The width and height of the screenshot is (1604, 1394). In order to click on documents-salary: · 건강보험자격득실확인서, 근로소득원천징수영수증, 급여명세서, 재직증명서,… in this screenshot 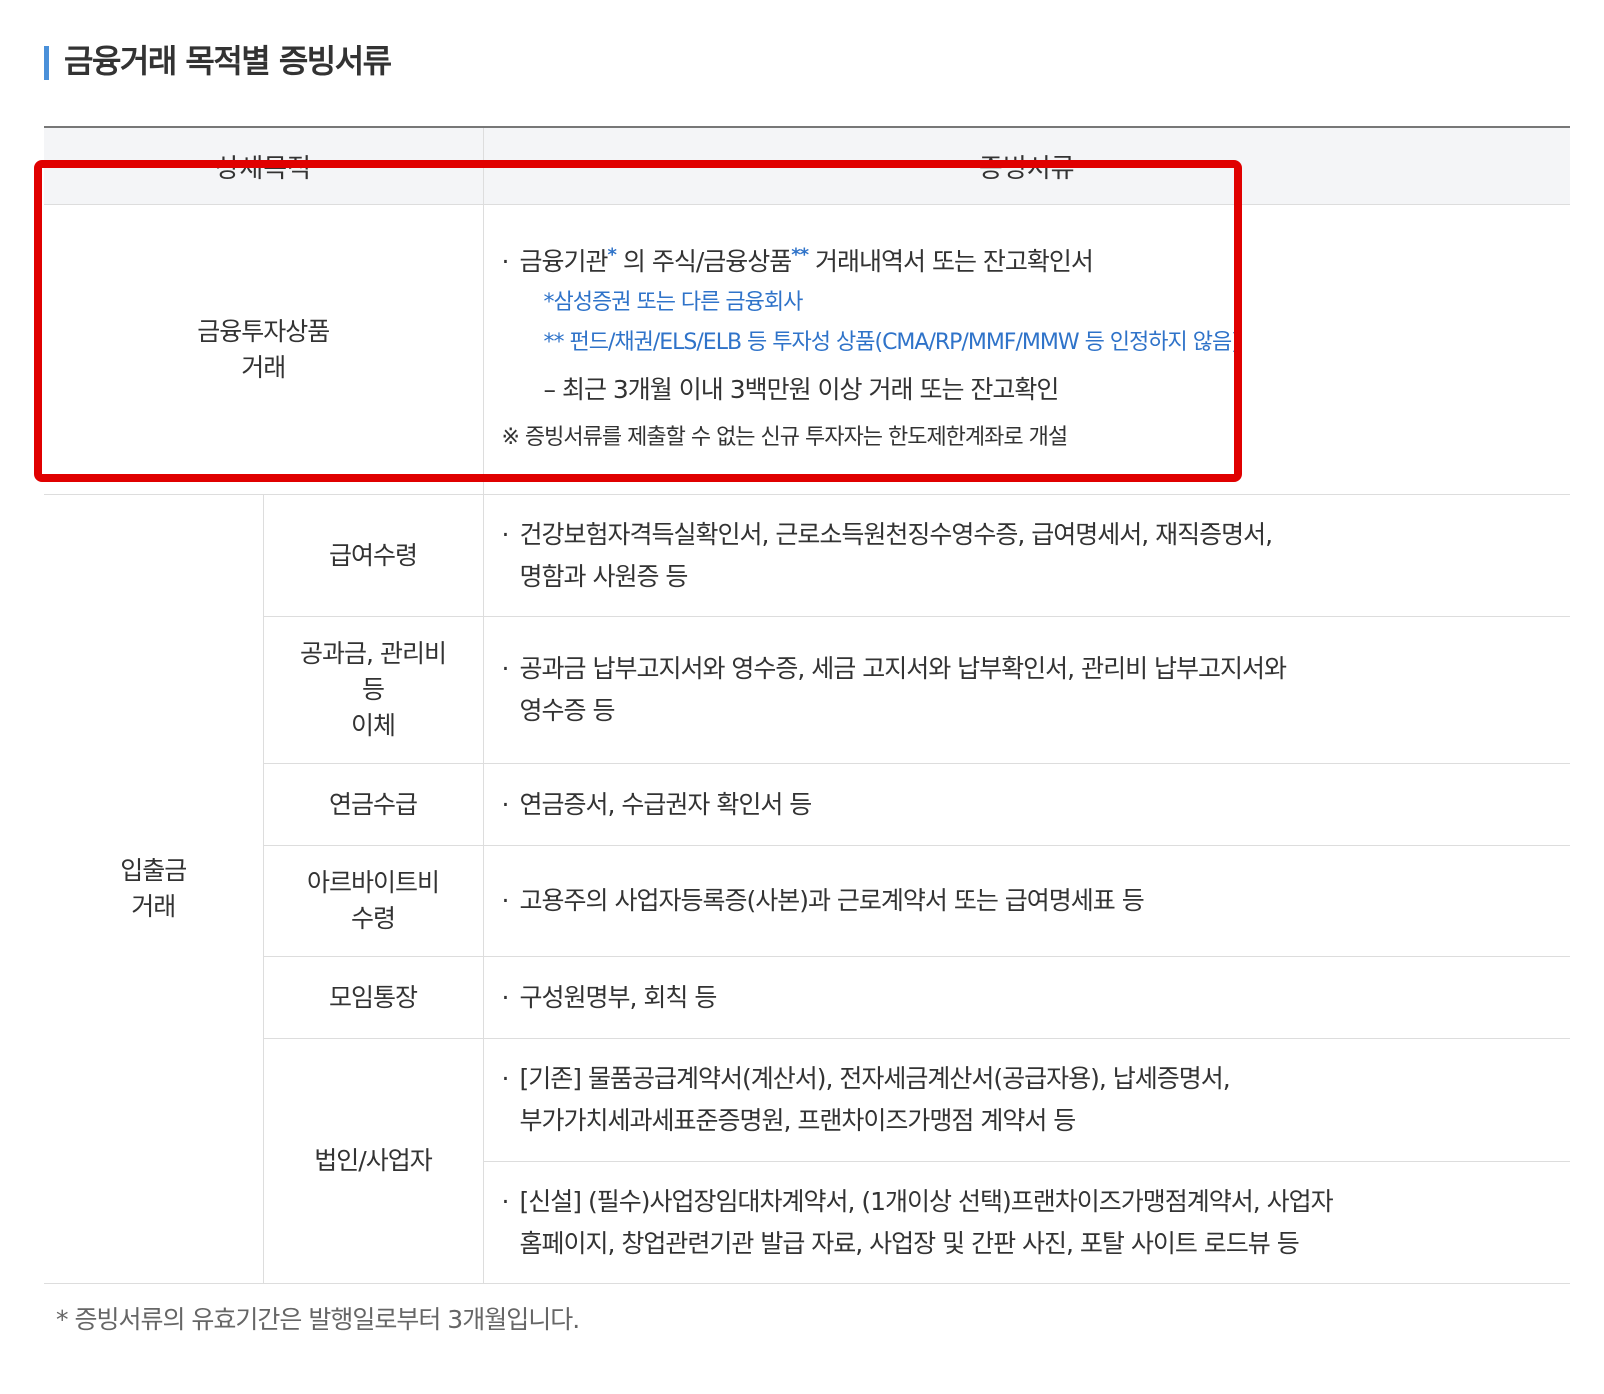, I will do `click(1026, 555)`.